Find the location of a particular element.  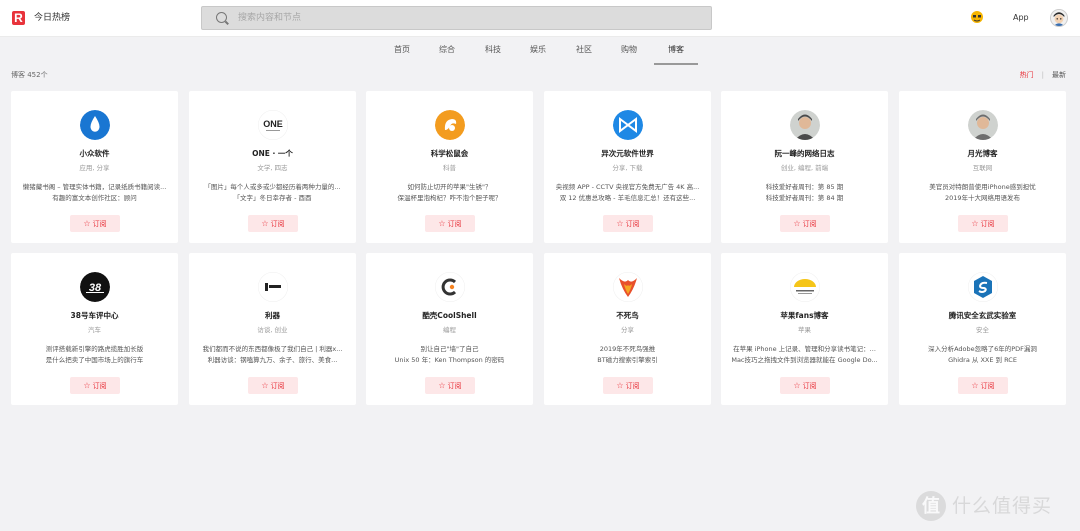

post-title: 科技爱好者周刊：第 84 期 is located at coordinates (804, 198).